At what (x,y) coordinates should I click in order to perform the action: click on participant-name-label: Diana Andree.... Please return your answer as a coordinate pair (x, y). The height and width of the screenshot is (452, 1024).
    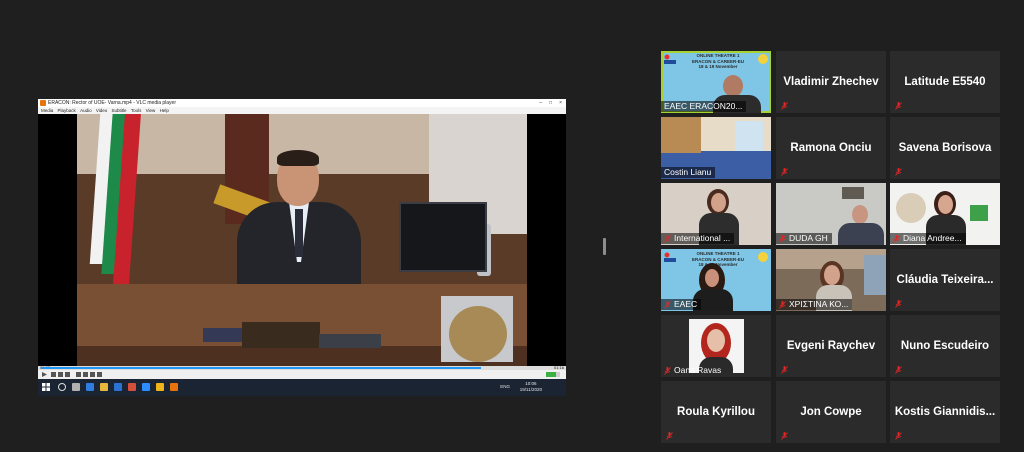
    Looking at the image, I should click on (928, 238).